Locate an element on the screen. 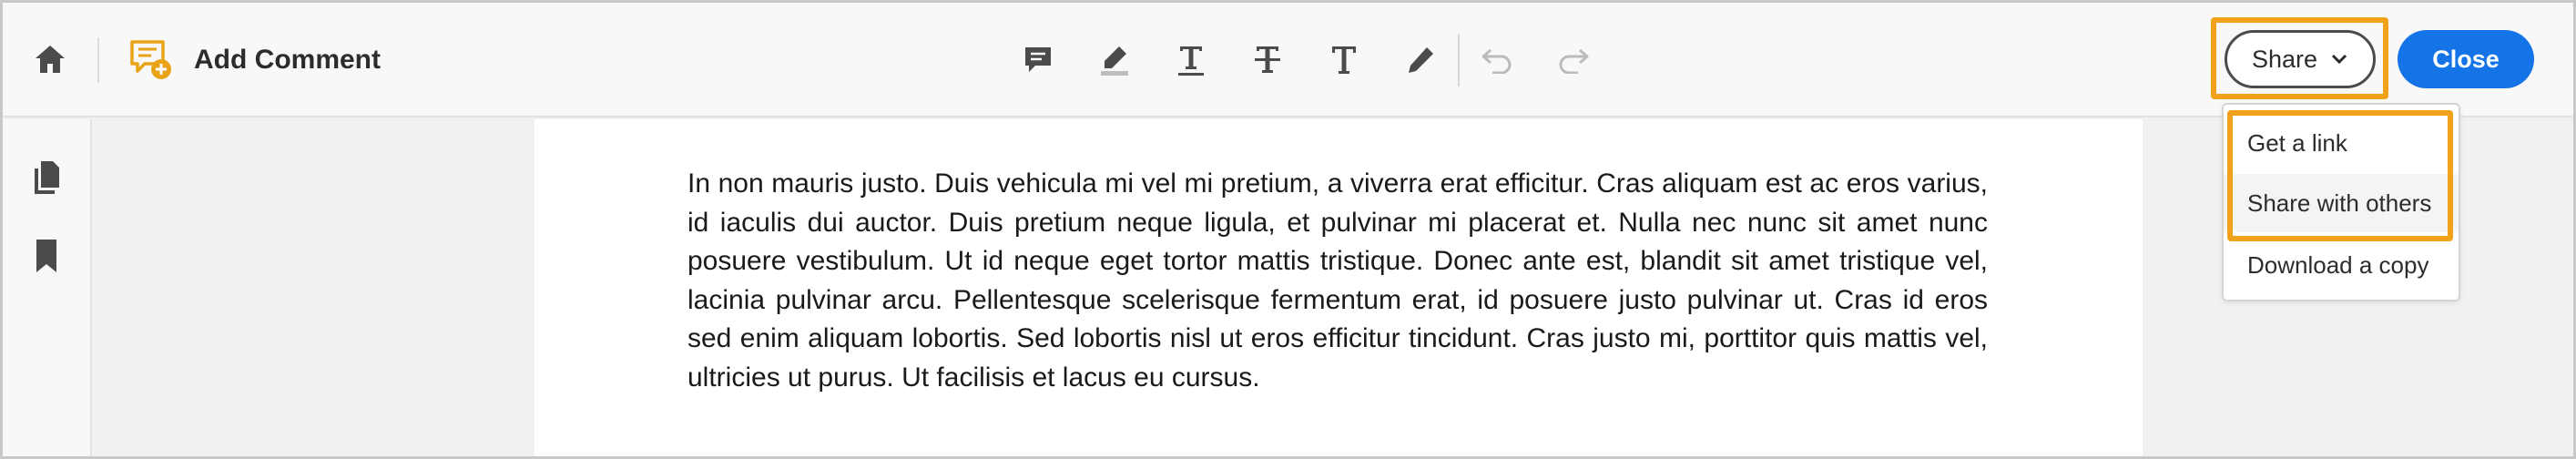  pages-icon is located at coordinates (47, 177).